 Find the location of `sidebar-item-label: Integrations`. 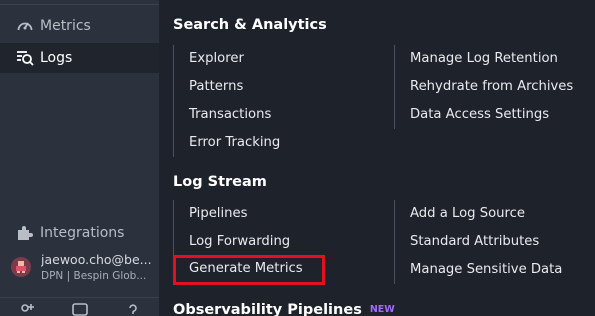

sidebar-item-label: Integrations is located at coordinates (82, 233).